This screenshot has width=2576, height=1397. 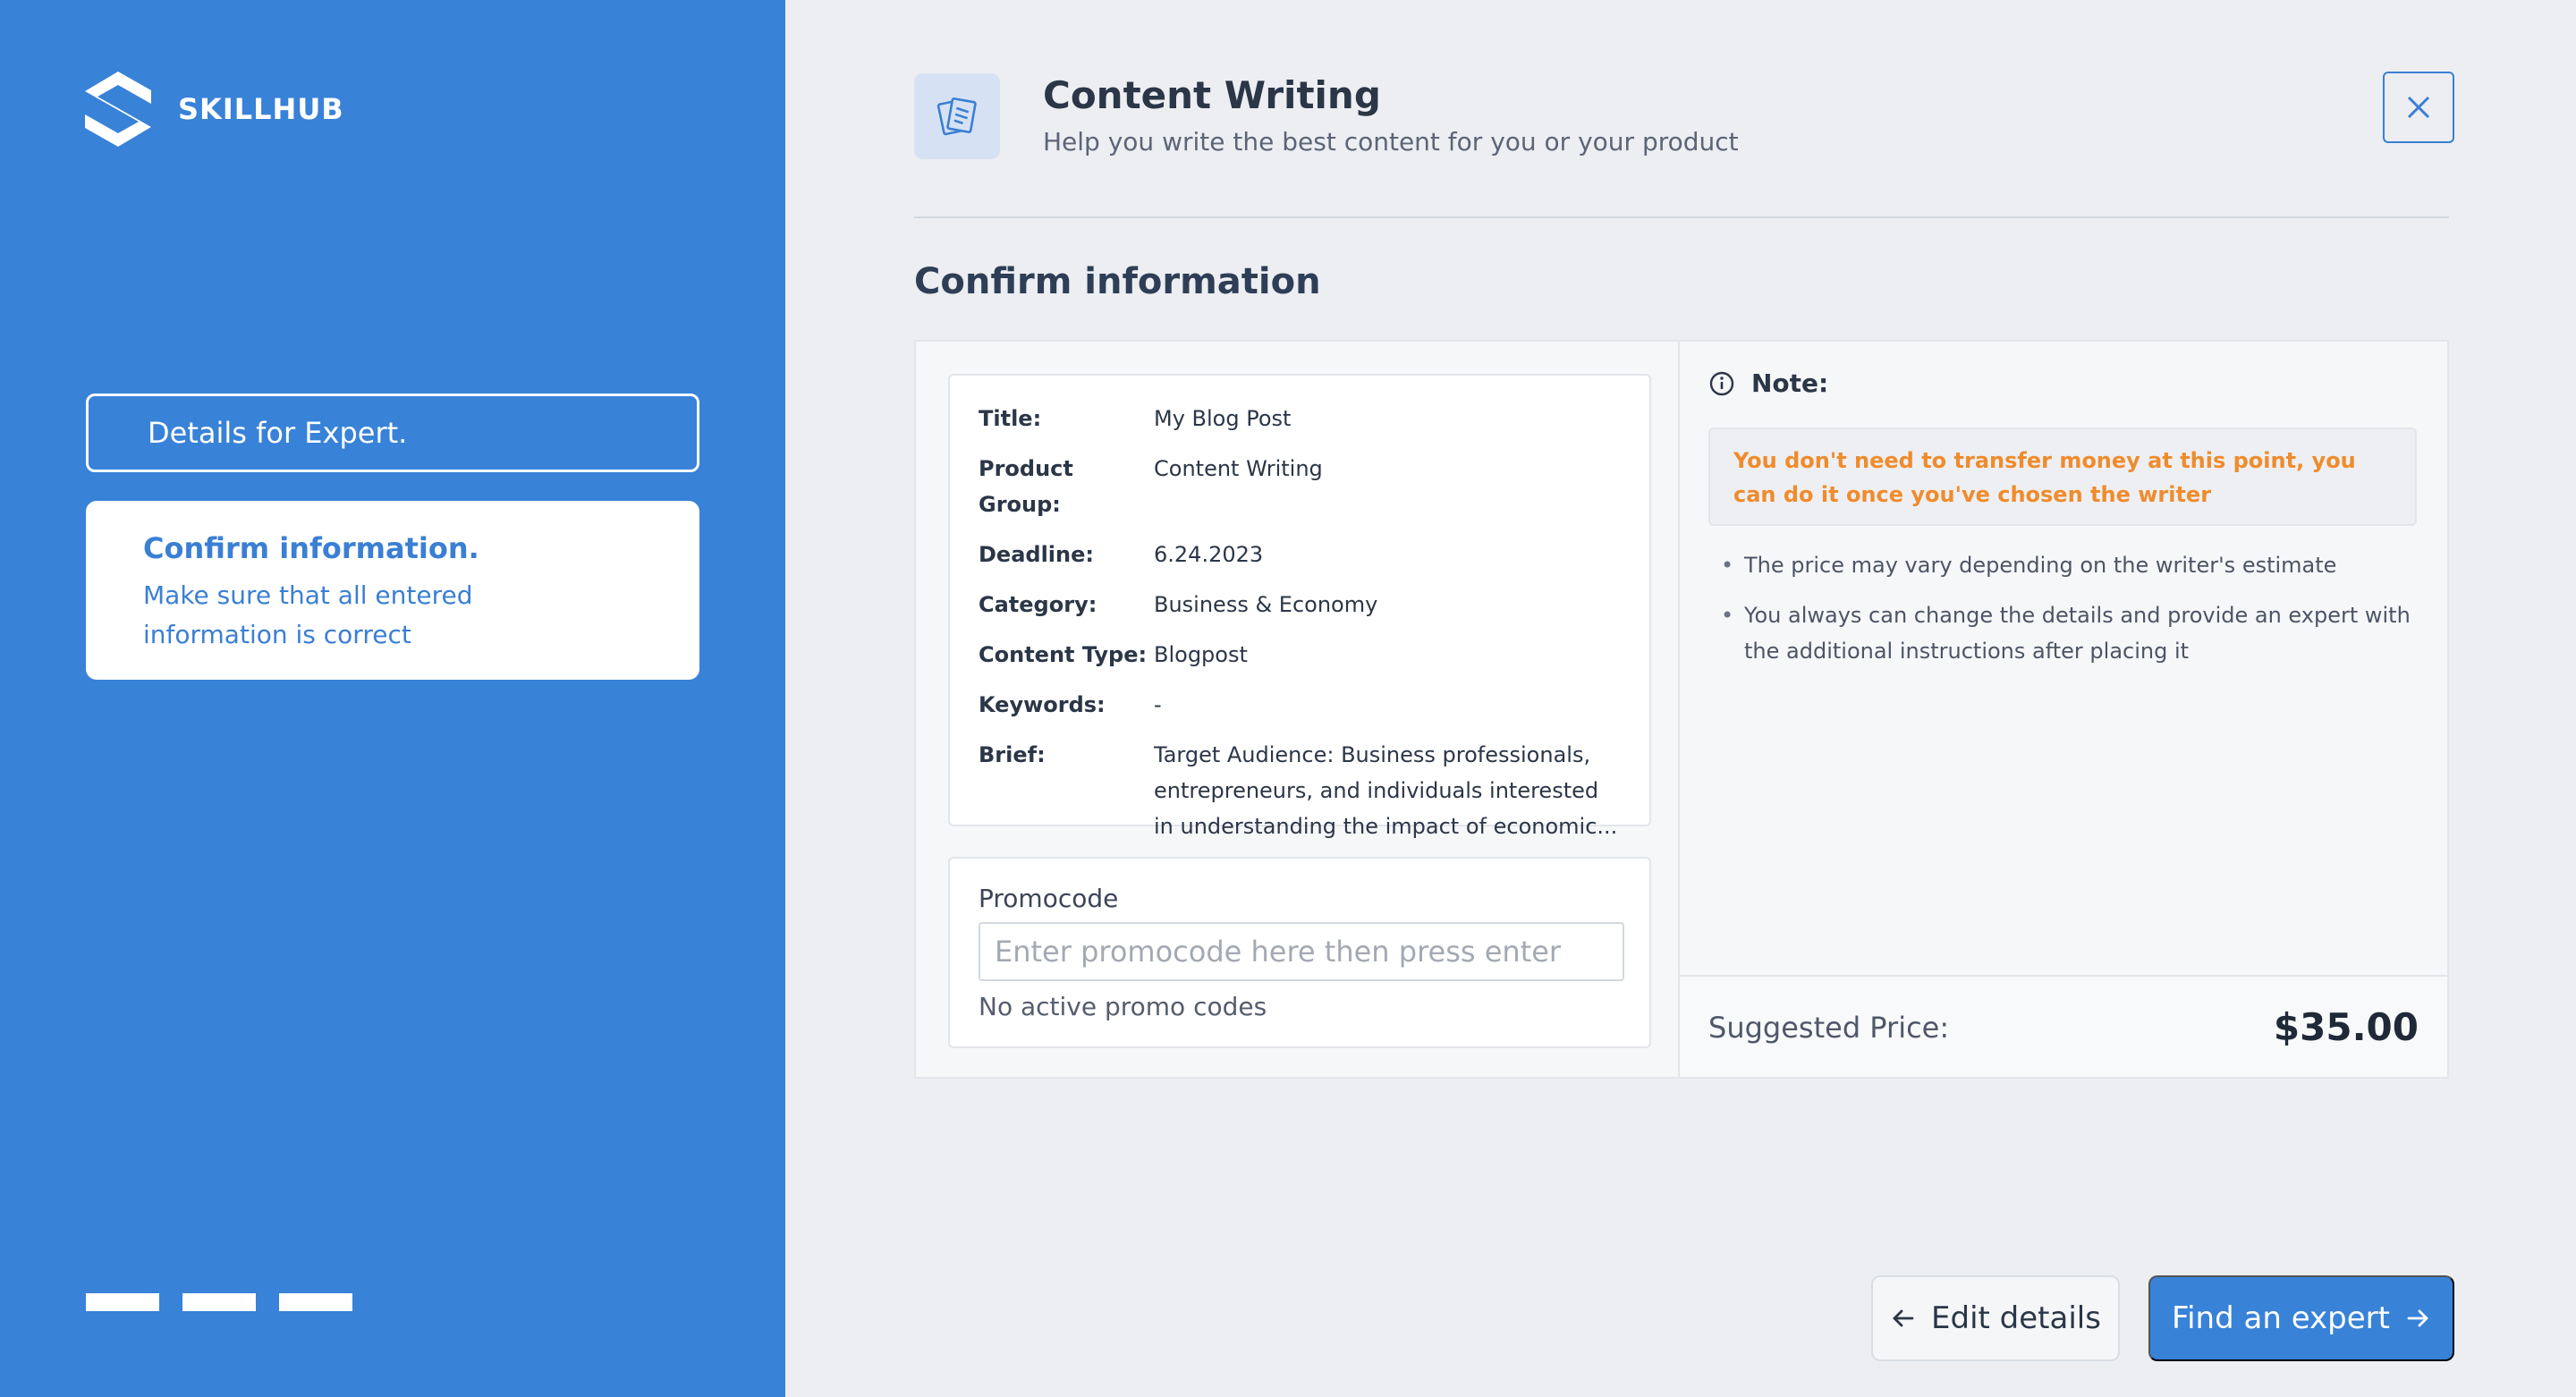 I want to click on info-icon, so click(x=1721, y=383).